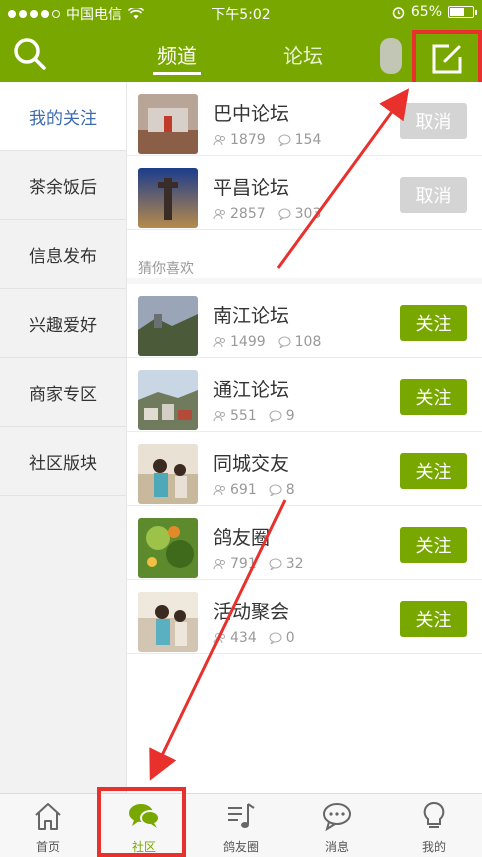  I want to click on search-icon, so click(30, 54).